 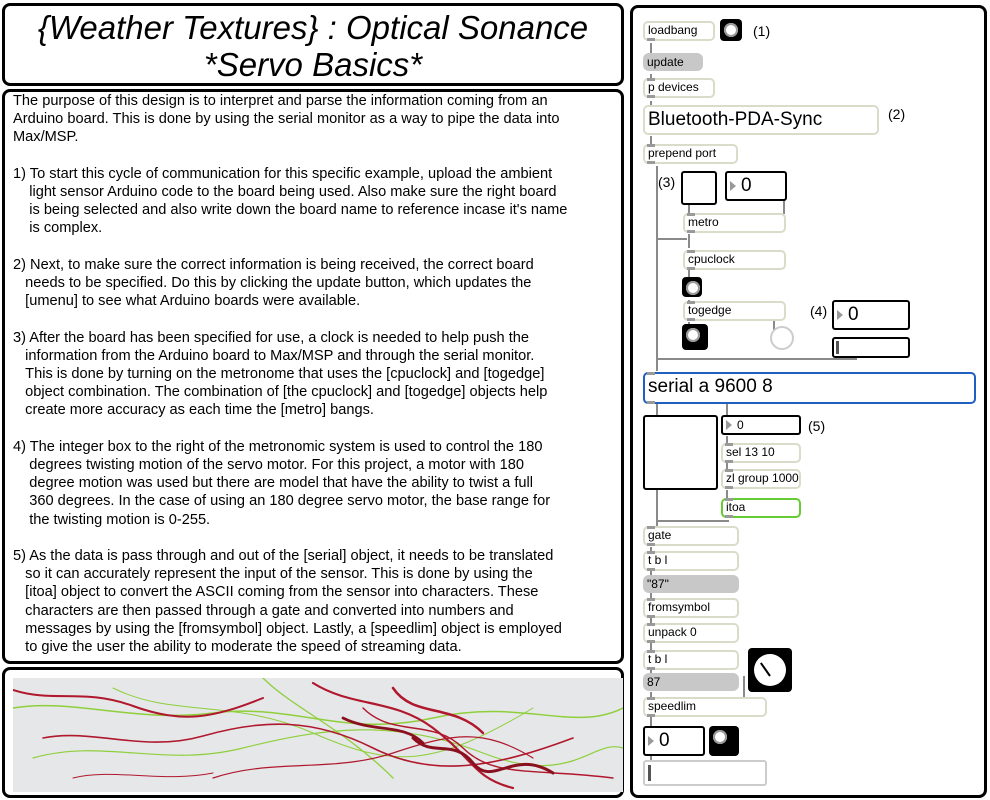 What do you see at coordinates (667, 182) in the screenshot?
I see `label-step-3: (3)` at bounding box center [667, 182].